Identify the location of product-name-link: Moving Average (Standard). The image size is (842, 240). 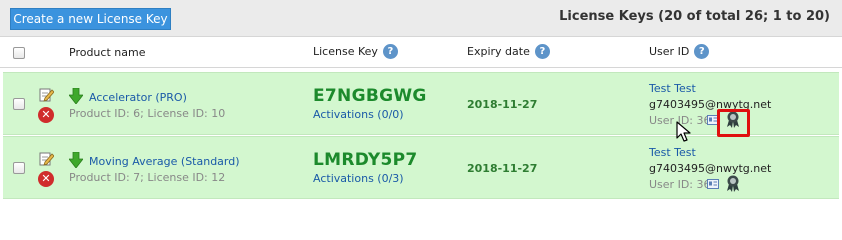
(164, 161).